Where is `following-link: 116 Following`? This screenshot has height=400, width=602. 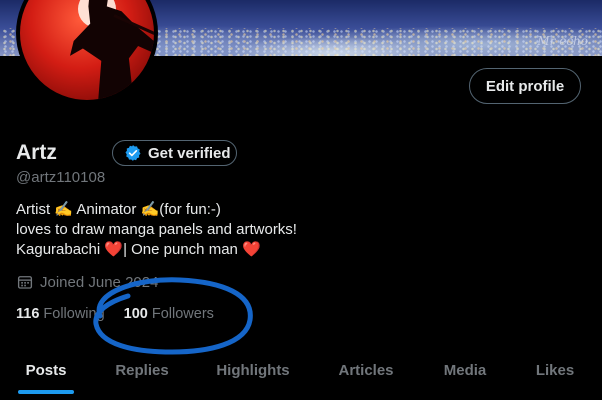
following-link: 116 Following is located at coordinates (60, 314).